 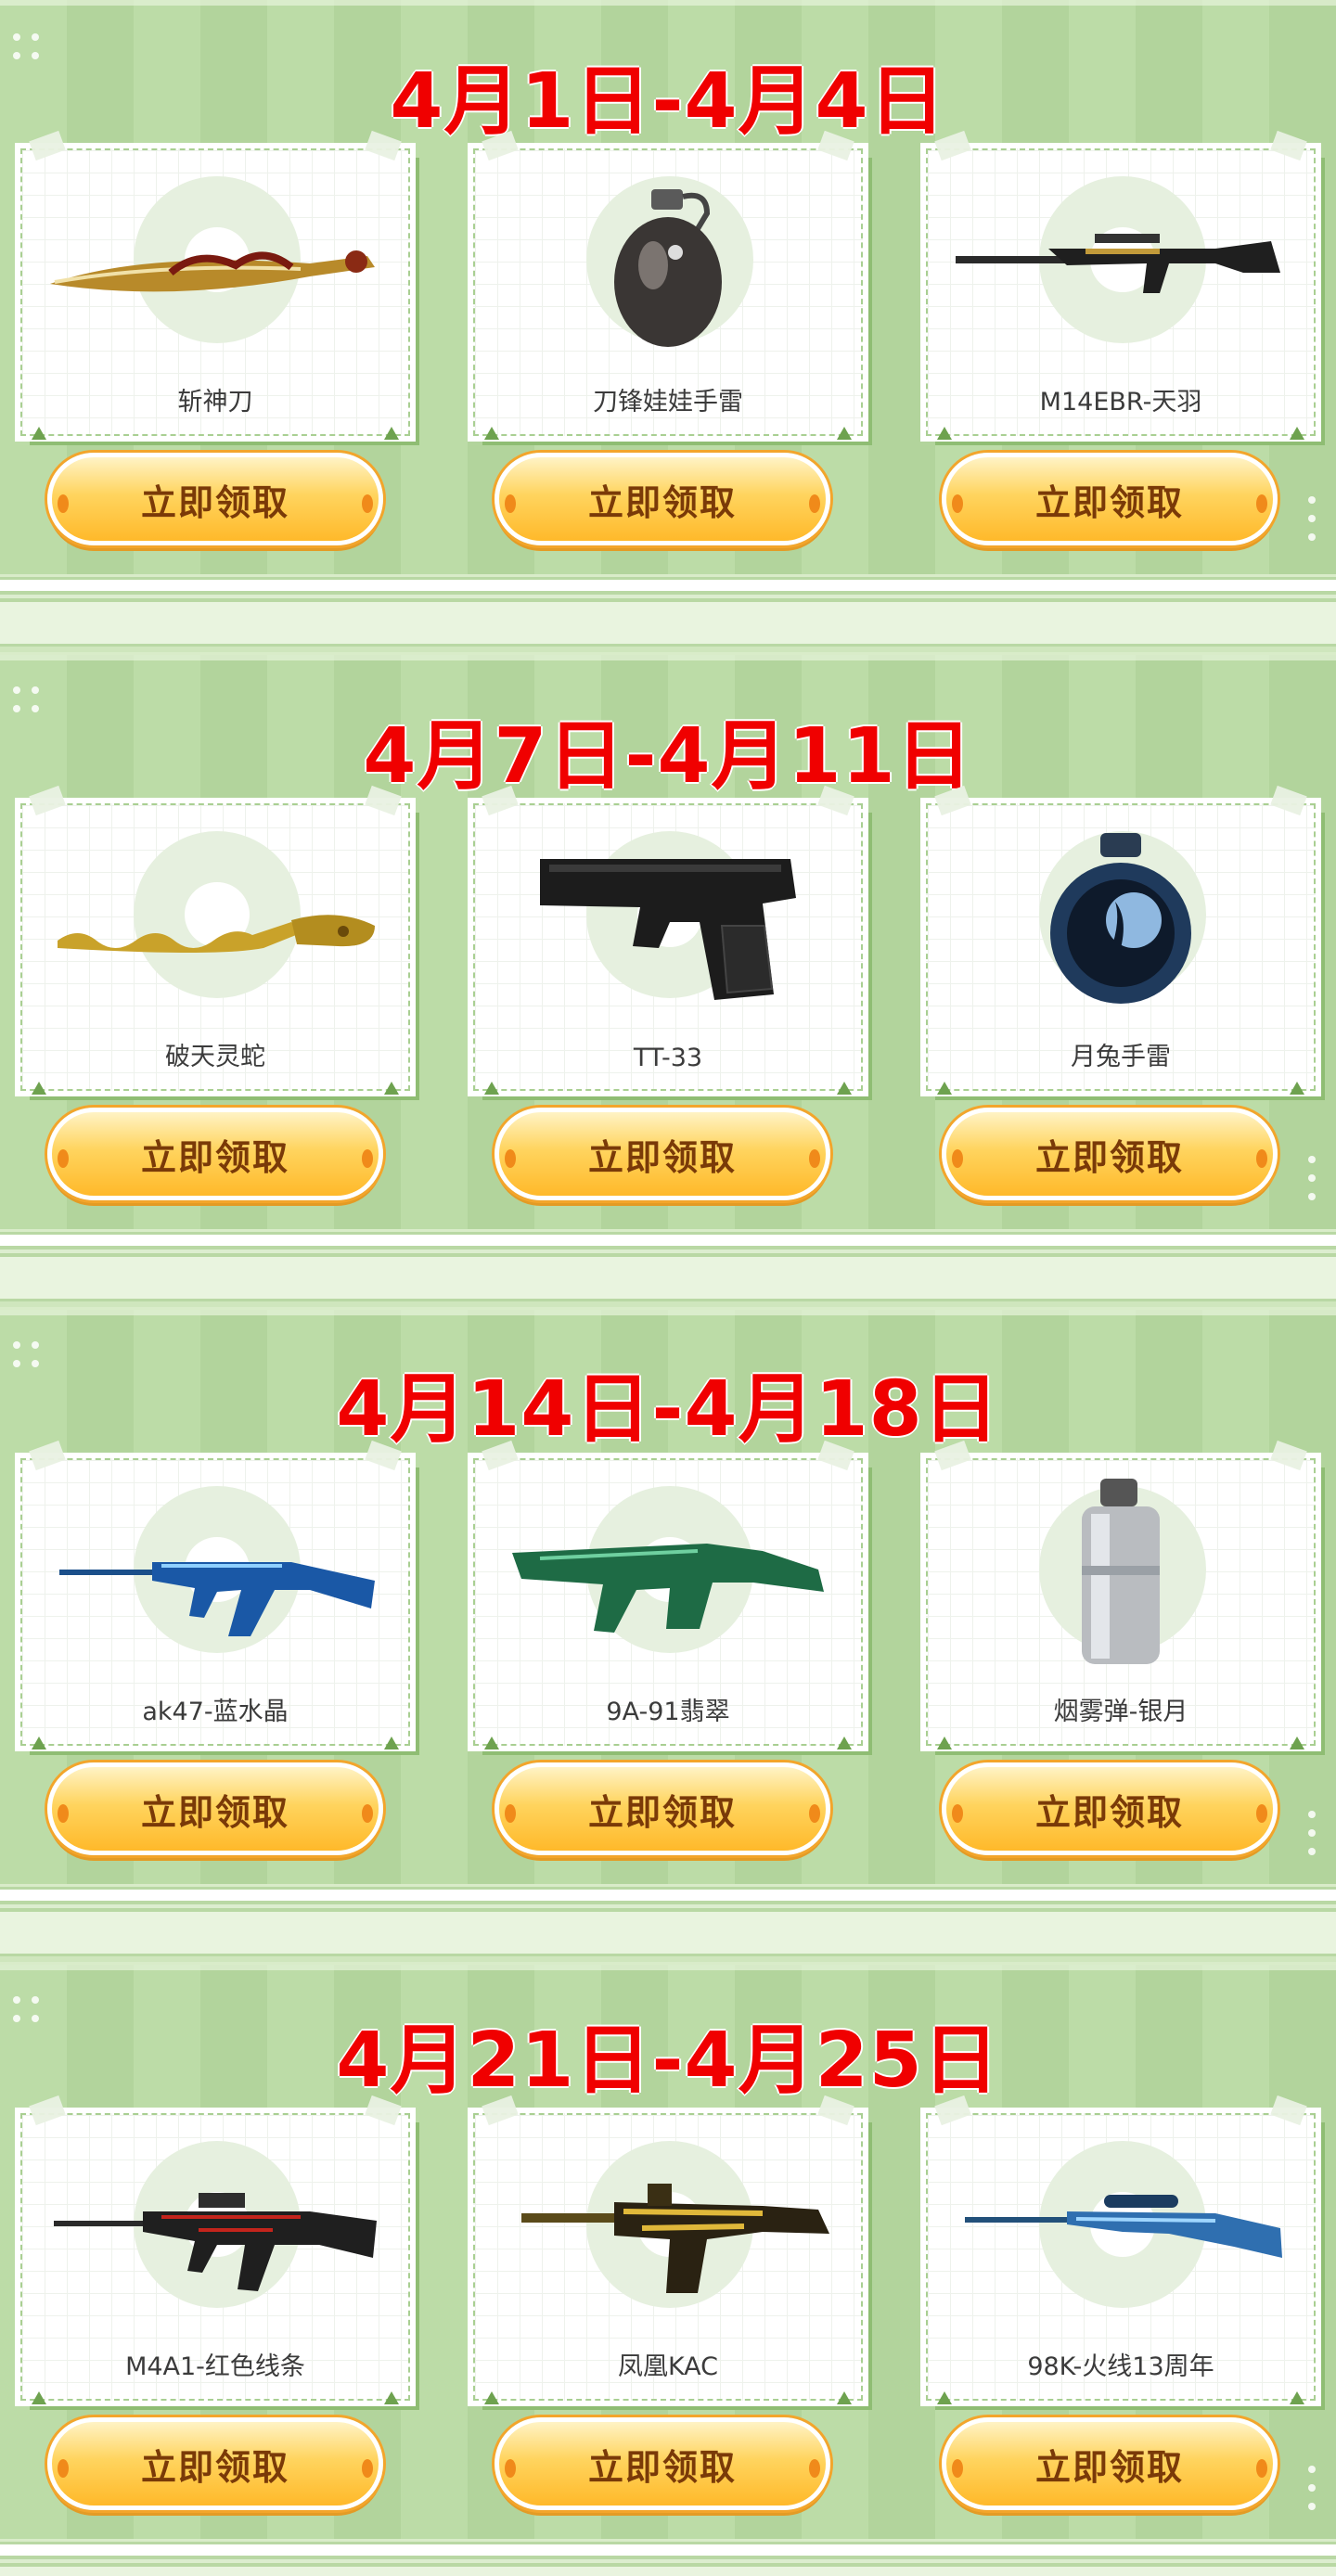 I want to click on reward-card: TT-33, so click(x=668, y=940).